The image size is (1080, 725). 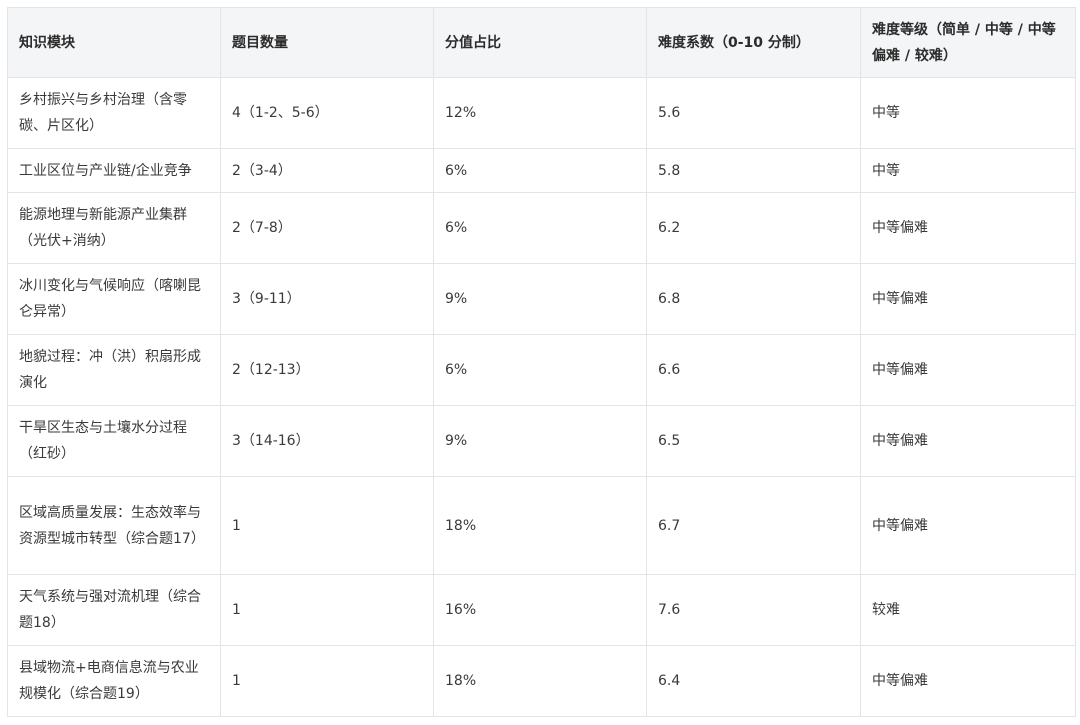 I want to click on table-row: 县域物流+电商信息流与农业规模化（综合题19） 1 18% 6.4 中等偏难, so click(x=541, y=681).